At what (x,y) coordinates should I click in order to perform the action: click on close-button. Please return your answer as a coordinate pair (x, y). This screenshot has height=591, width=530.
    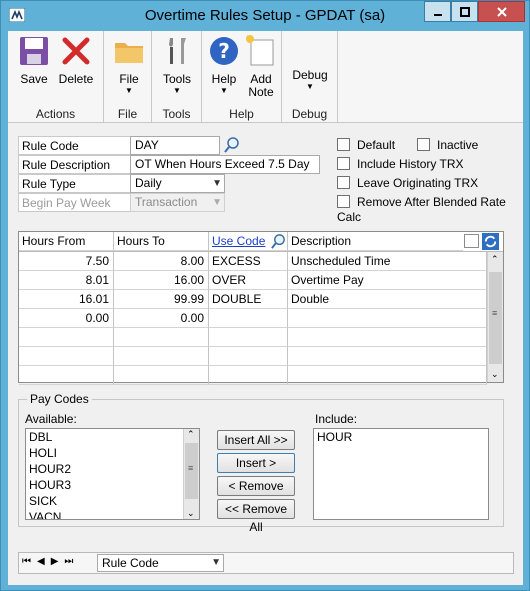
    Looking at the image, I should click on (501, 11).